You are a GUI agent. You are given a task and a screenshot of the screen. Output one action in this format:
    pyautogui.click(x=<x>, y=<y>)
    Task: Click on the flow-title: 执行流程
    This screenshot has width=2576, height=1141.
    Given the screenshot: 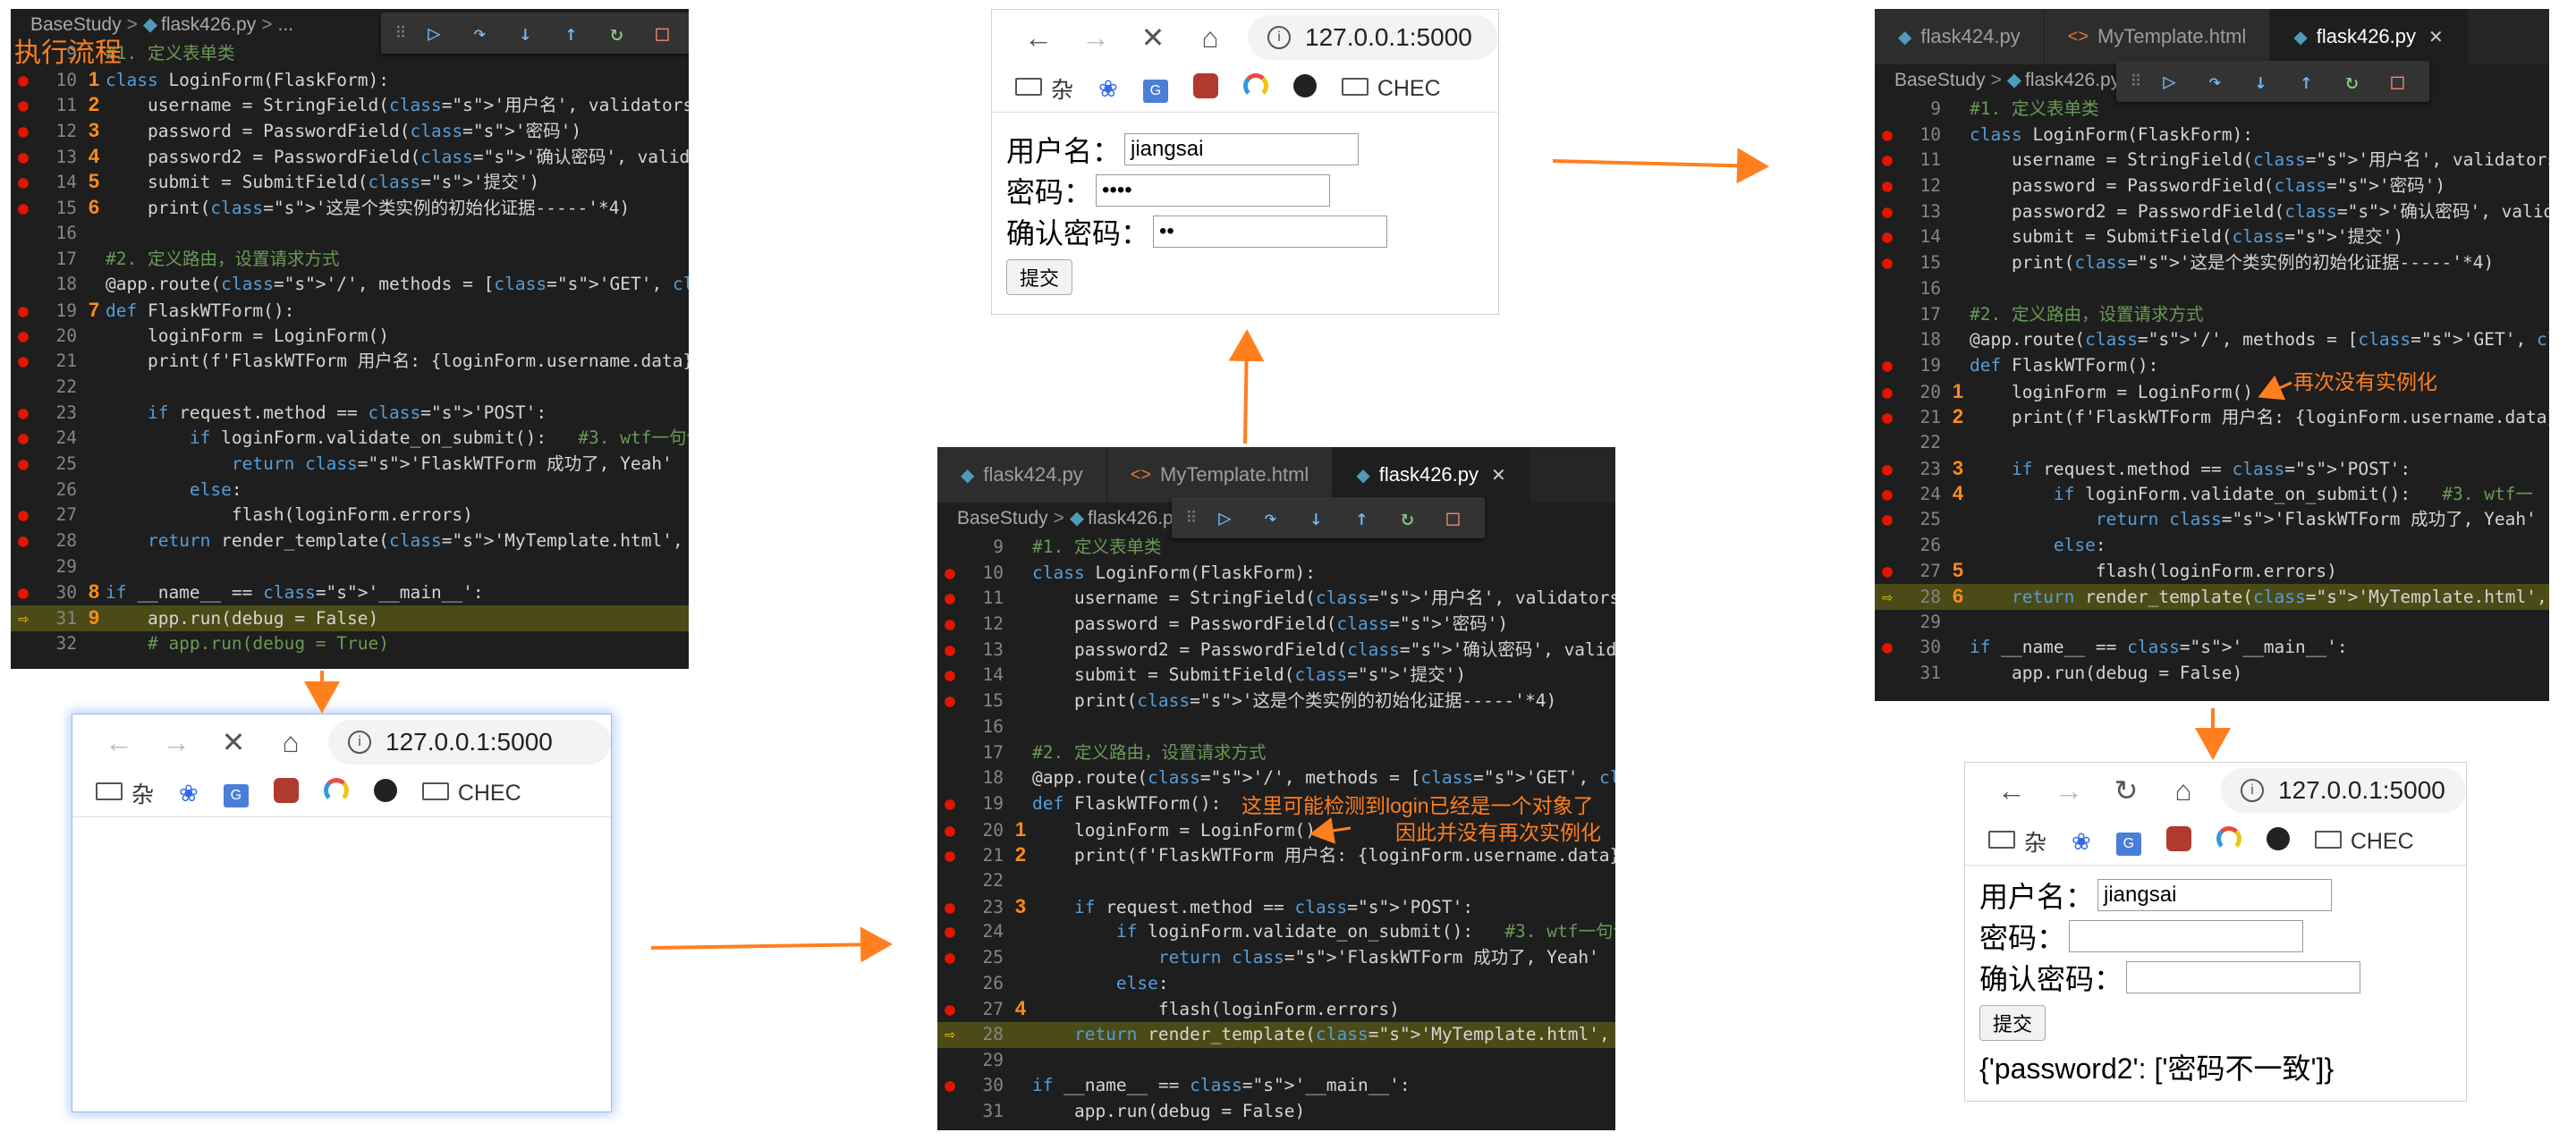 What is the action you would take?
    pyautogui.click(x=68, y=53)
    